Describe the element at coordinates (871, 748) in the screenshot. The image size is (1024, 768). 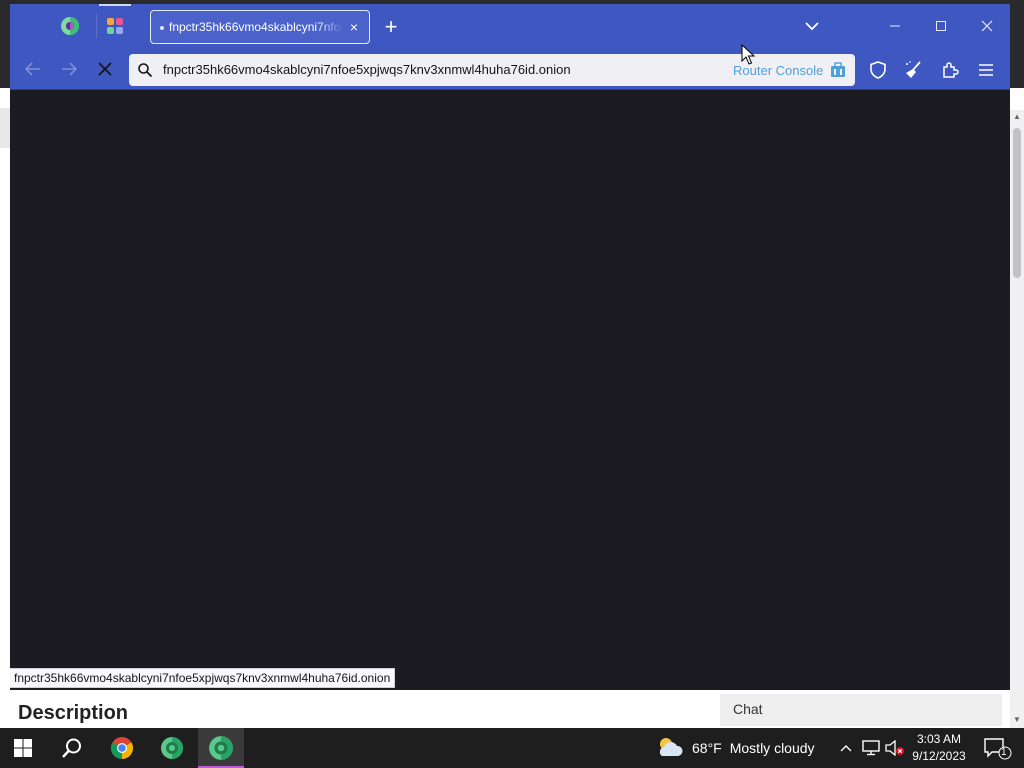
I see `network-icon` at that location.